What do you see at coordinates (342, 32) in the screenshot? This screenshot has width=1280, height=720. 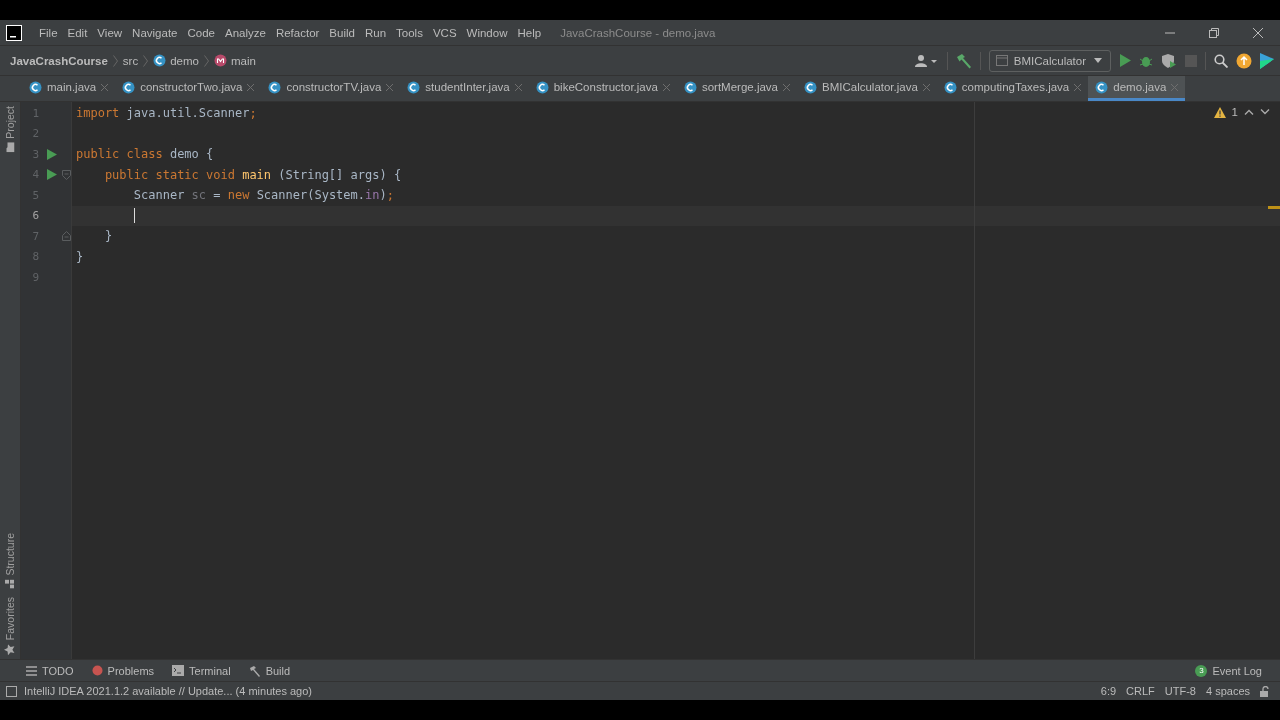 I see `menu-item: Build` at bounding box center [342, 32].